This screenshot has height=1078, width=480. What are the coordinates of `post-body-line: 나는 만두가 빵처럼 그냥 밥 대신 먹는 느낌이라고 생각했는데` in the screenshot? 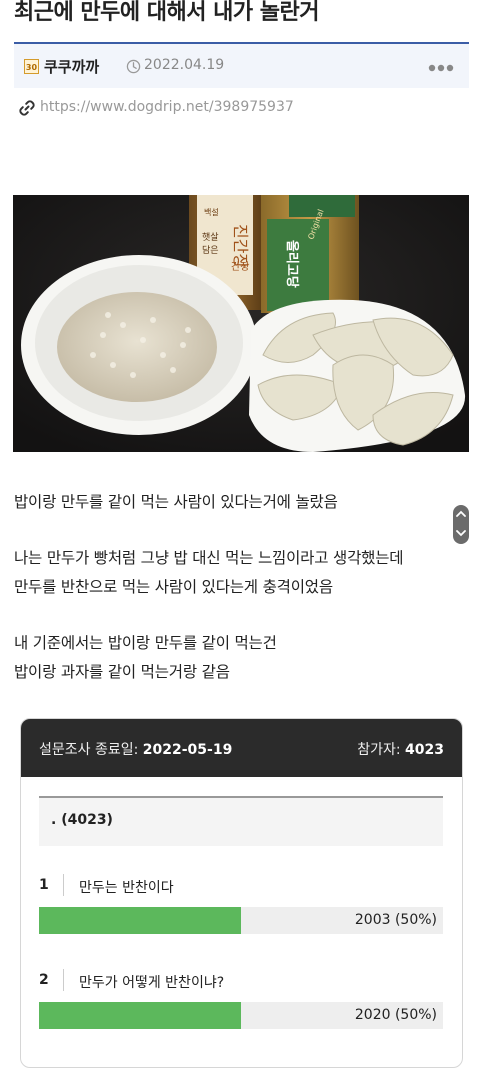 It's located at (209, 558).